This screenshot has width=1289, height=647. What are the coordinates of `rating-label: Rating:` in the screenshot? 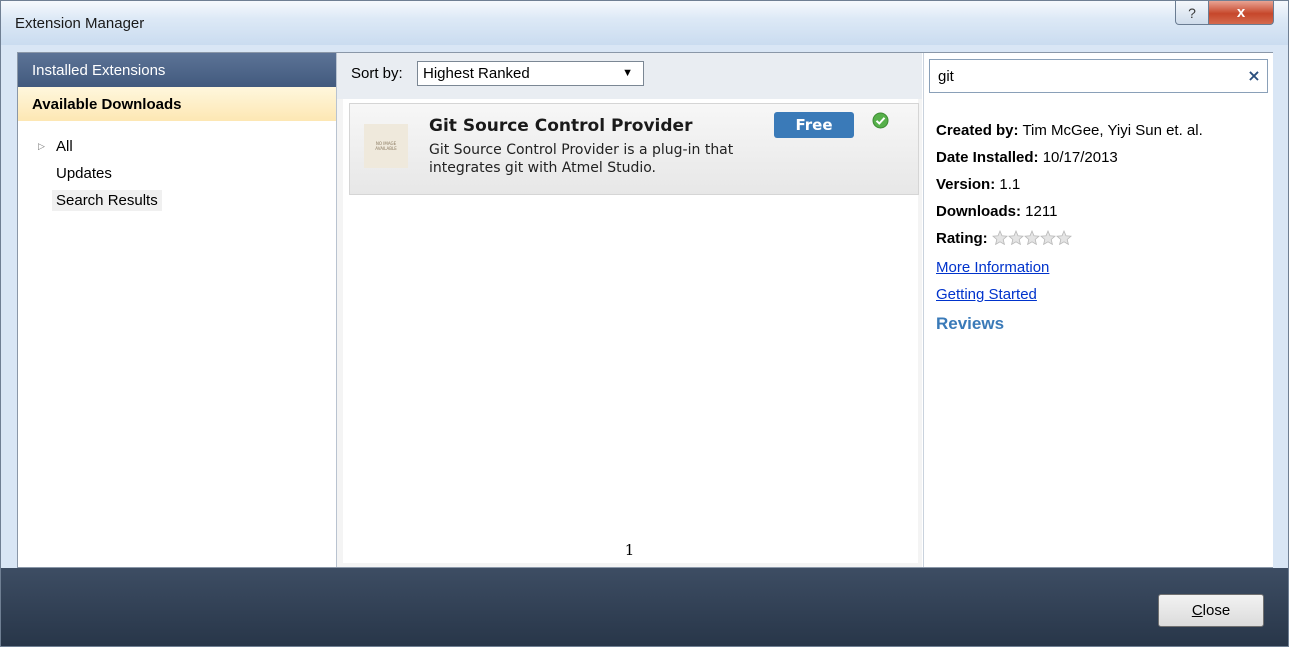 It's located at (962, 238).